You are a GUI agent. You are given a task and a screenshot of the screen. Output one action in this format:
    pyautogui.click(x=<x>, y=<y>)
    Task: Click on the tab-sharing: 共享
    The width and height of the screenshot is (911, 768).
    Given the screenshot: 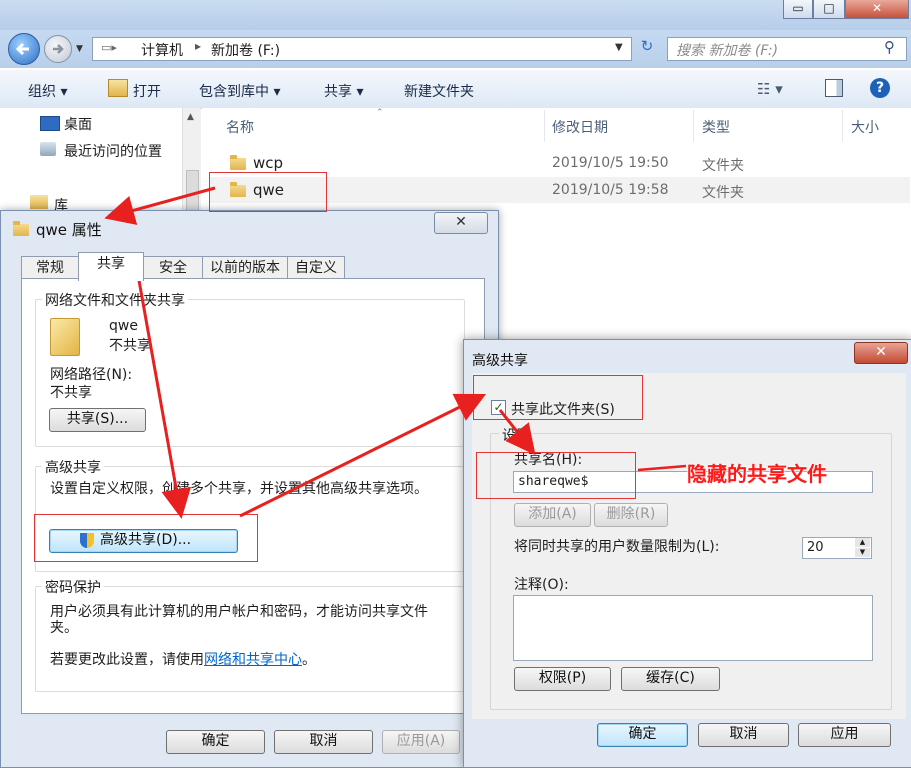 What is the action you would take?
    pyautogui.click(x=111, y=266)
    